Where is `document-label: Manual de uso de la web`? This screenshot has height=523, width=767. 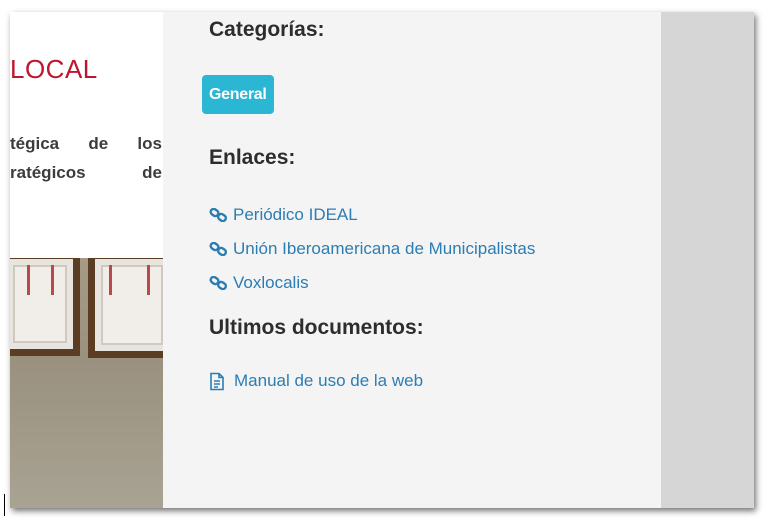 document-label: Manual de uso de la web is located at coordinates (329, 380).